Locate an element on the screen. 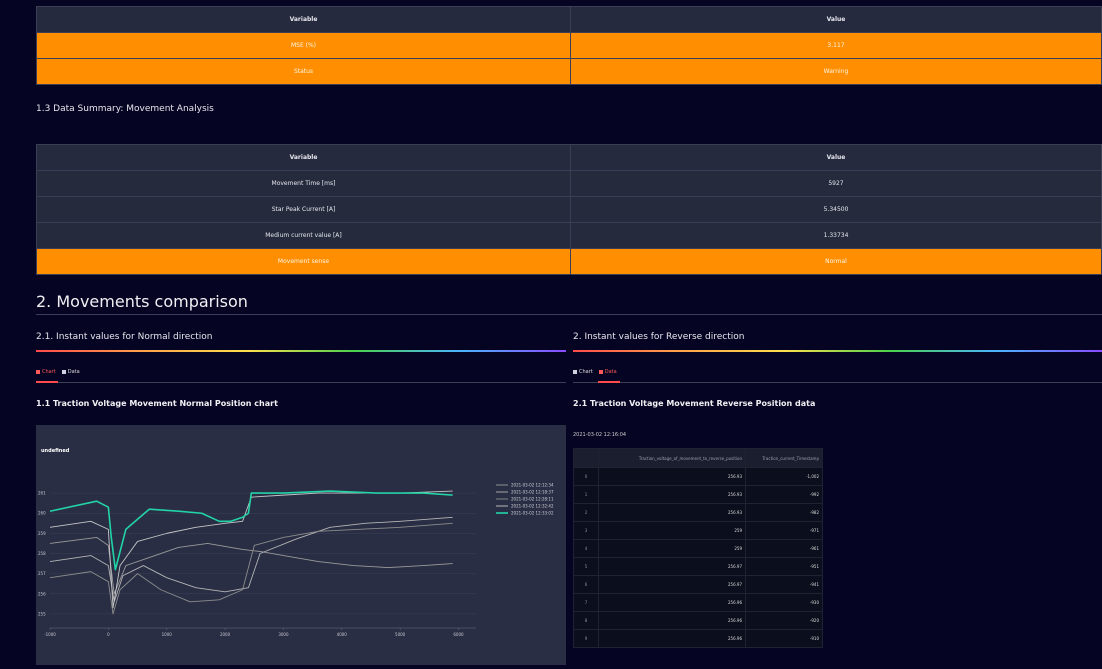 This screenshot has height=669, width=1102. legend-label: 2021-03-02 12:28:11 is located at coordinates (532, 499).